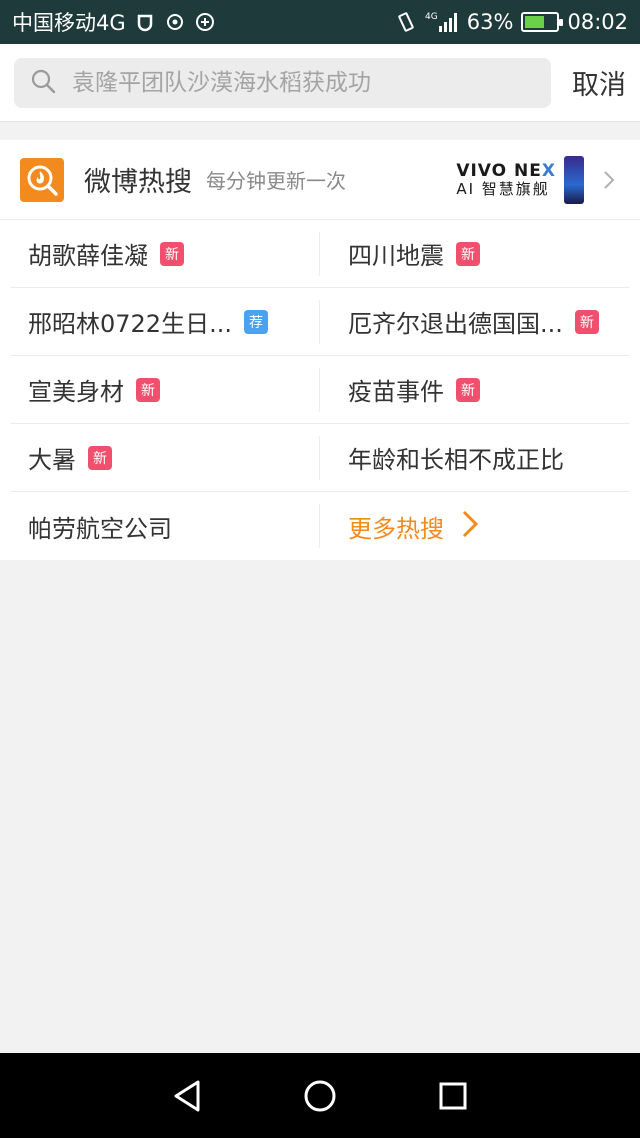  What do you see at coordinates (175, 22) in the screenshot?
I see `hotspot-icon` at bounding box center [175, 22].